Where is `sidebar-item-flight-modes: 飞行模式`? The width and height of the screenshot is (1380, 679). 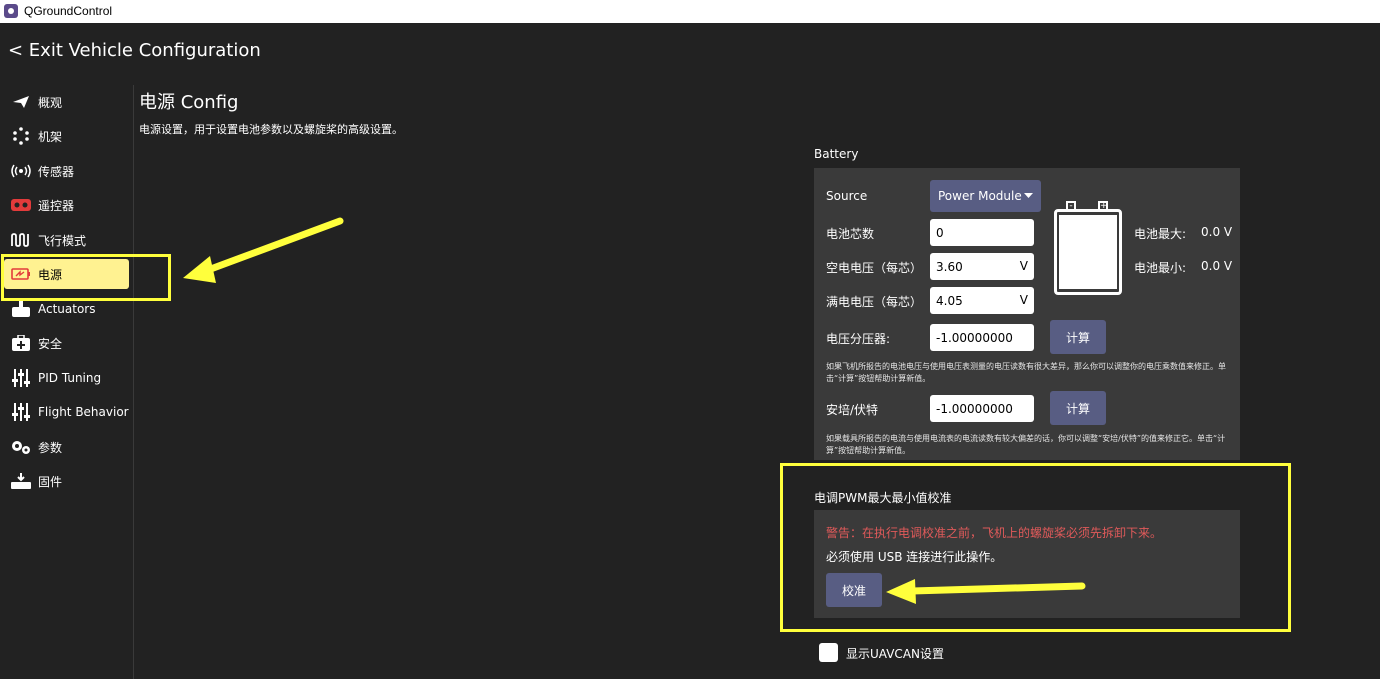 sidebar-item-flight-modes: 飞行模式 is located at coordinates (66, 240).